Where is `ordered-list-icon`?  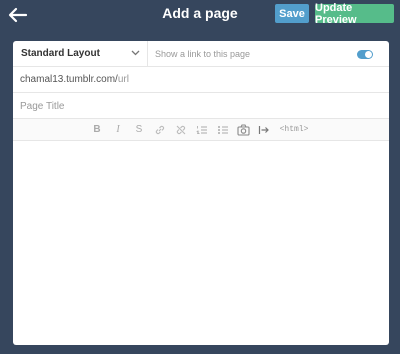
ordered-list-icon is located at coordinates (201, 129).